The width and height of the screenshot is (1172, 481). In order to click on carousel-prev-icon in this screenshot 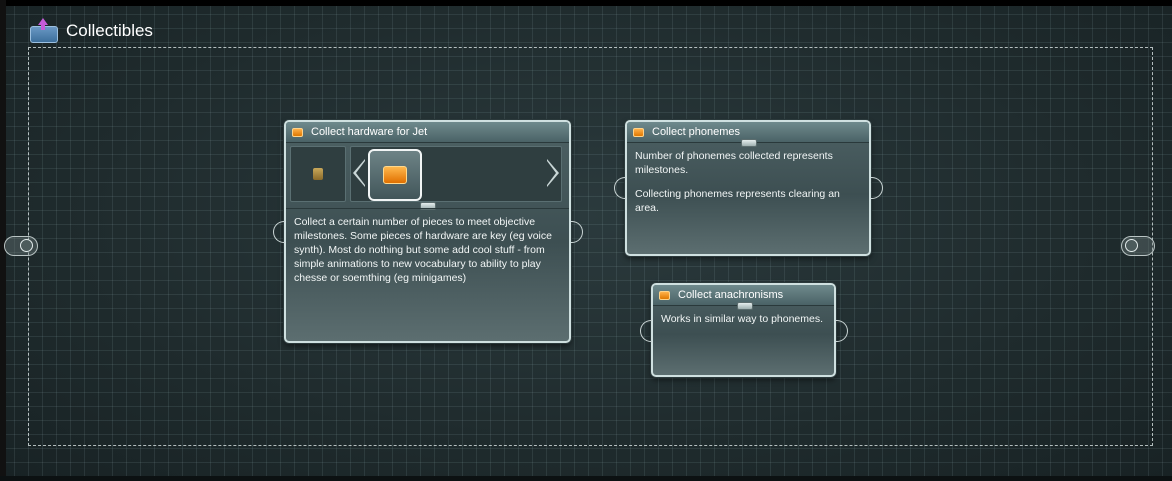, I will do `click(359, 173)`.